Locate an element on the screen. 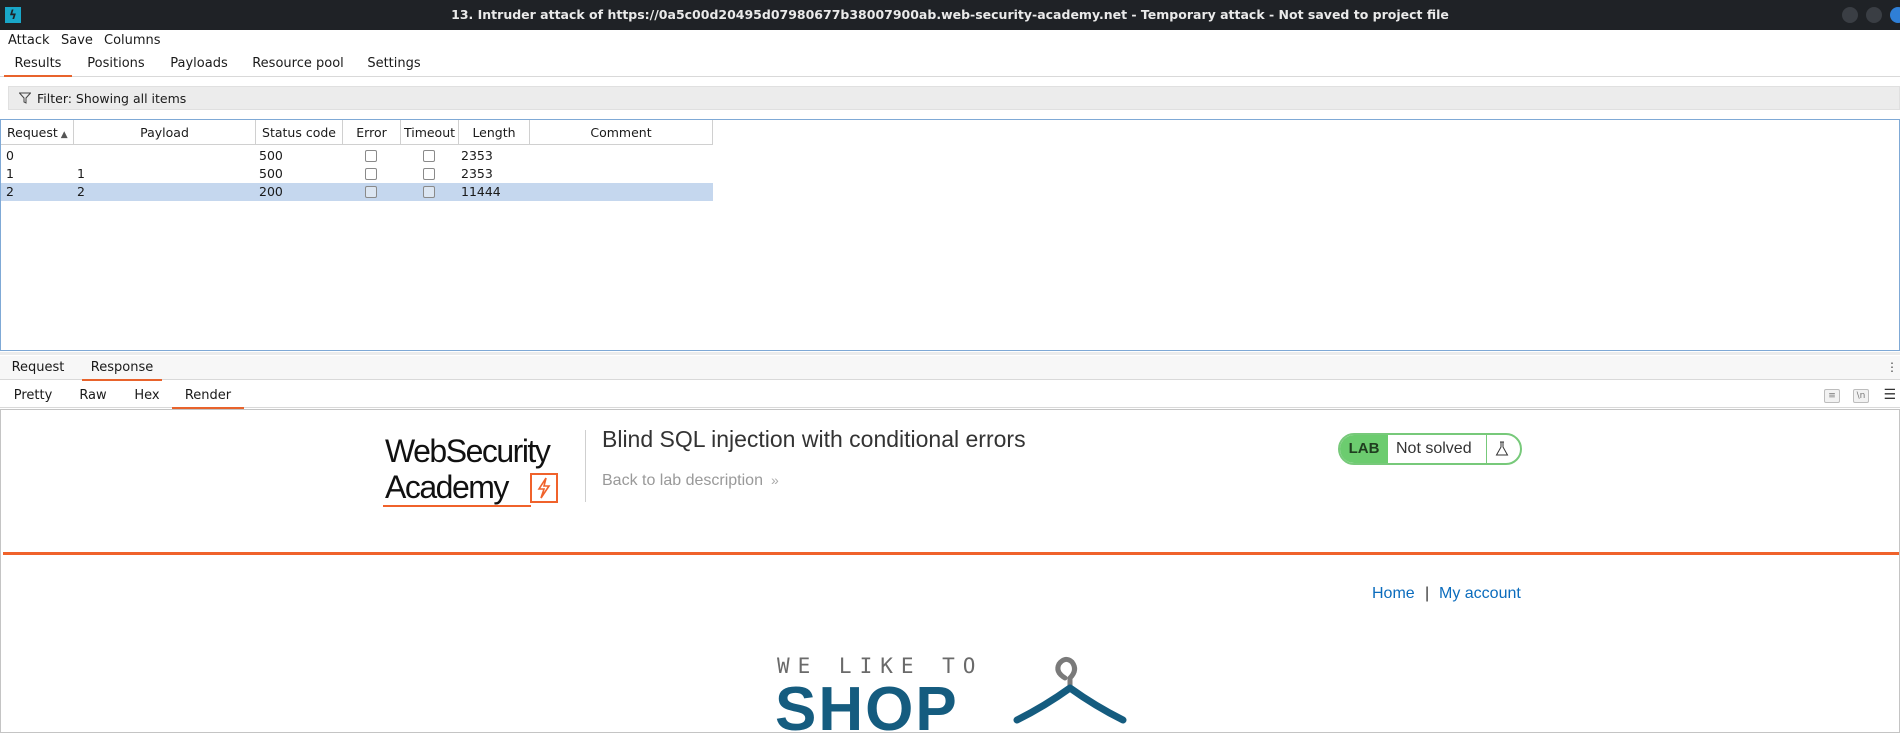 The height and width of the screenshot is (733, 1900). menu-save: Save is located at coordinates (77, 40).